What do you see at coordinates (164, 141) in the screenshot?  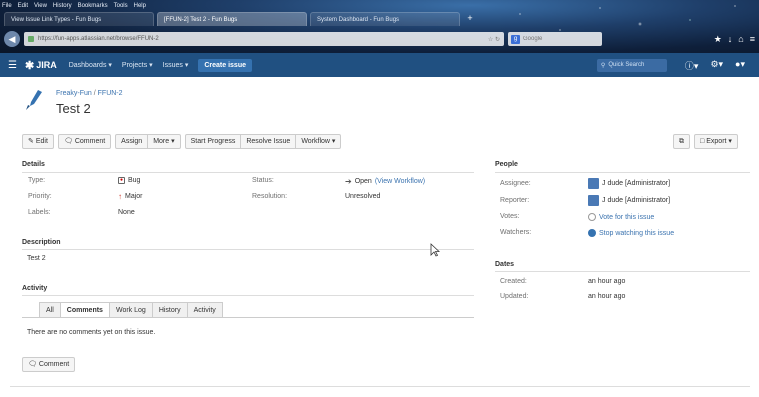 I see `more-button: More ▾` at bounding box center [164, 141].